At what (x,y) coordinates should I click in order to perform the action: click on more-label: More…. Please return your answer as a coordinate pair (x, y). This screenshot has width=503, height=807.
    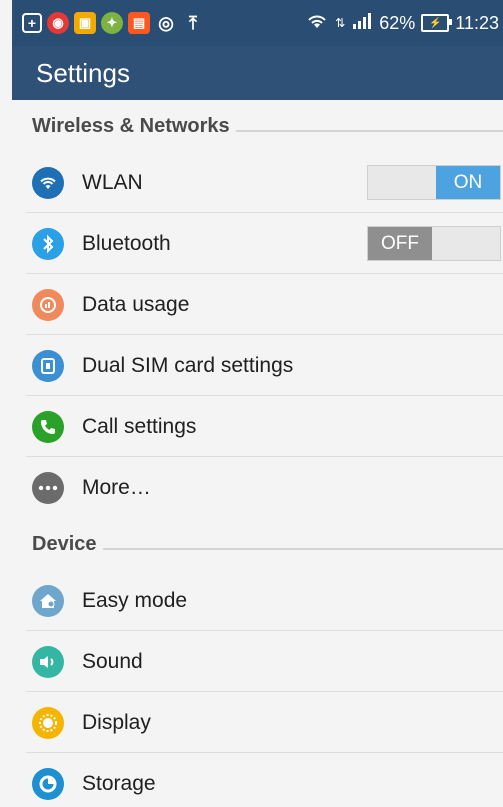
    Looking at the image, I should click on (116, 487).